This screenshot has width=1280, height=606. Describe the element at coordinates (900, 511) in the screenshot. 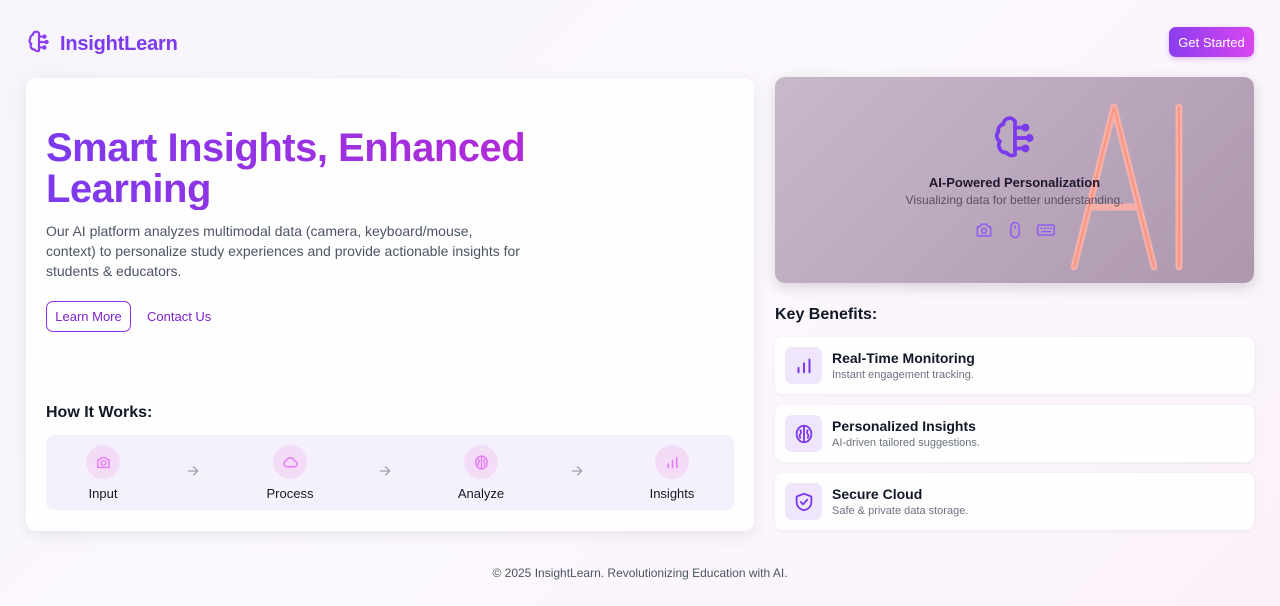

I see `benefit-subtitle: Safe & private data storage.` at that location.